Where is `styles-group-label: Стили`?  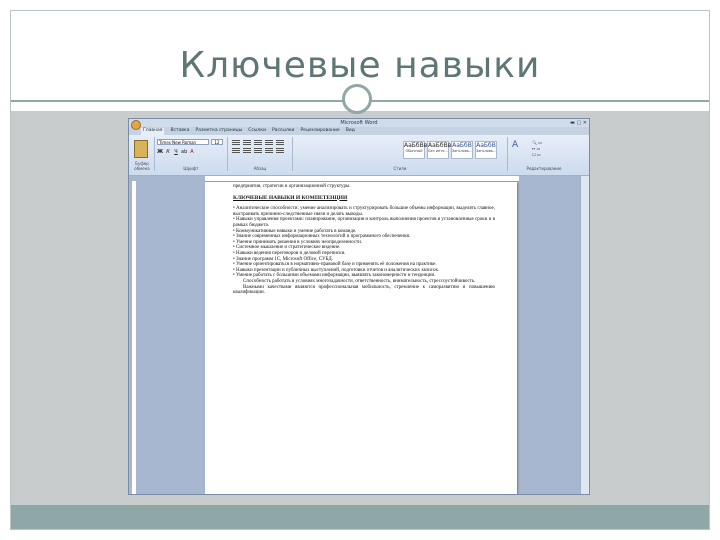
styles-group-label: Стили is located at coordinates (400, 168).